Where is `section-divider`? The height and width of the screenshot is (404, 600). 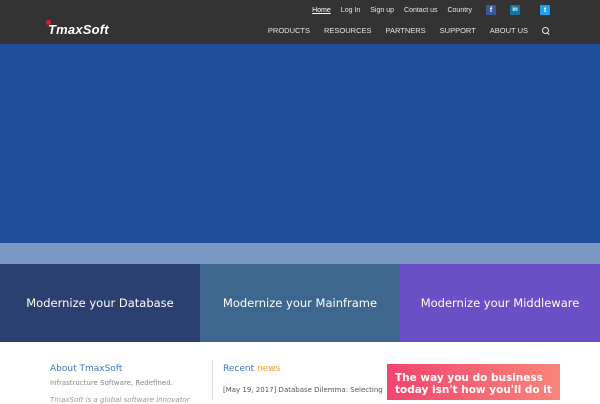 section-divider is located at coordinates (212, 380).